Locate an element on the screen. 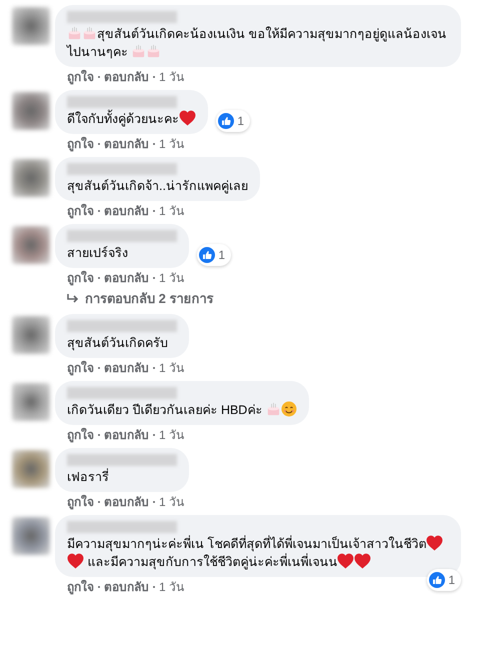 Image resolution: width=499 pixels, height=669 pixels. comment-text: มีความสุขมากๆน่ะค่ะพี่เน โชคดีที่สุดที่ได้พี่เจนมาเป็นเจ้าสาวในชีวิต และมีความสุขกับการใช้ชีวิตคู่น่ะค่ะพี่เนพี่เจนน is located at coordinates (258, 553).